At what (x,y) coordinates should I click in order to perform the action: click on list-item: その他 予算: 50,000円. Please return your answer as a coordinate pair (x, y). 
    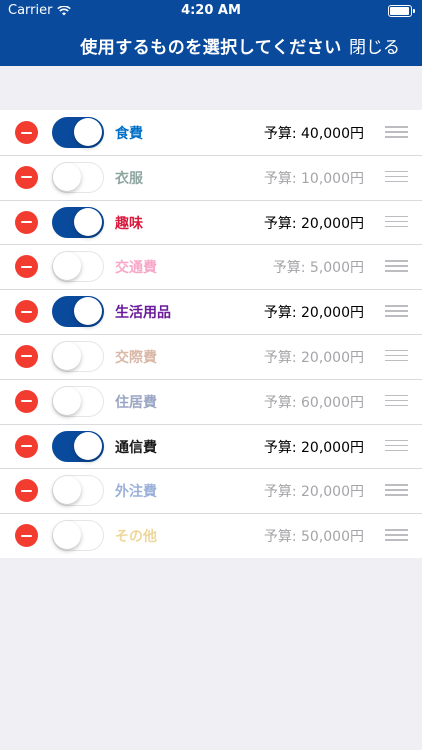
    Looking at the image, I should click on (211, 535).